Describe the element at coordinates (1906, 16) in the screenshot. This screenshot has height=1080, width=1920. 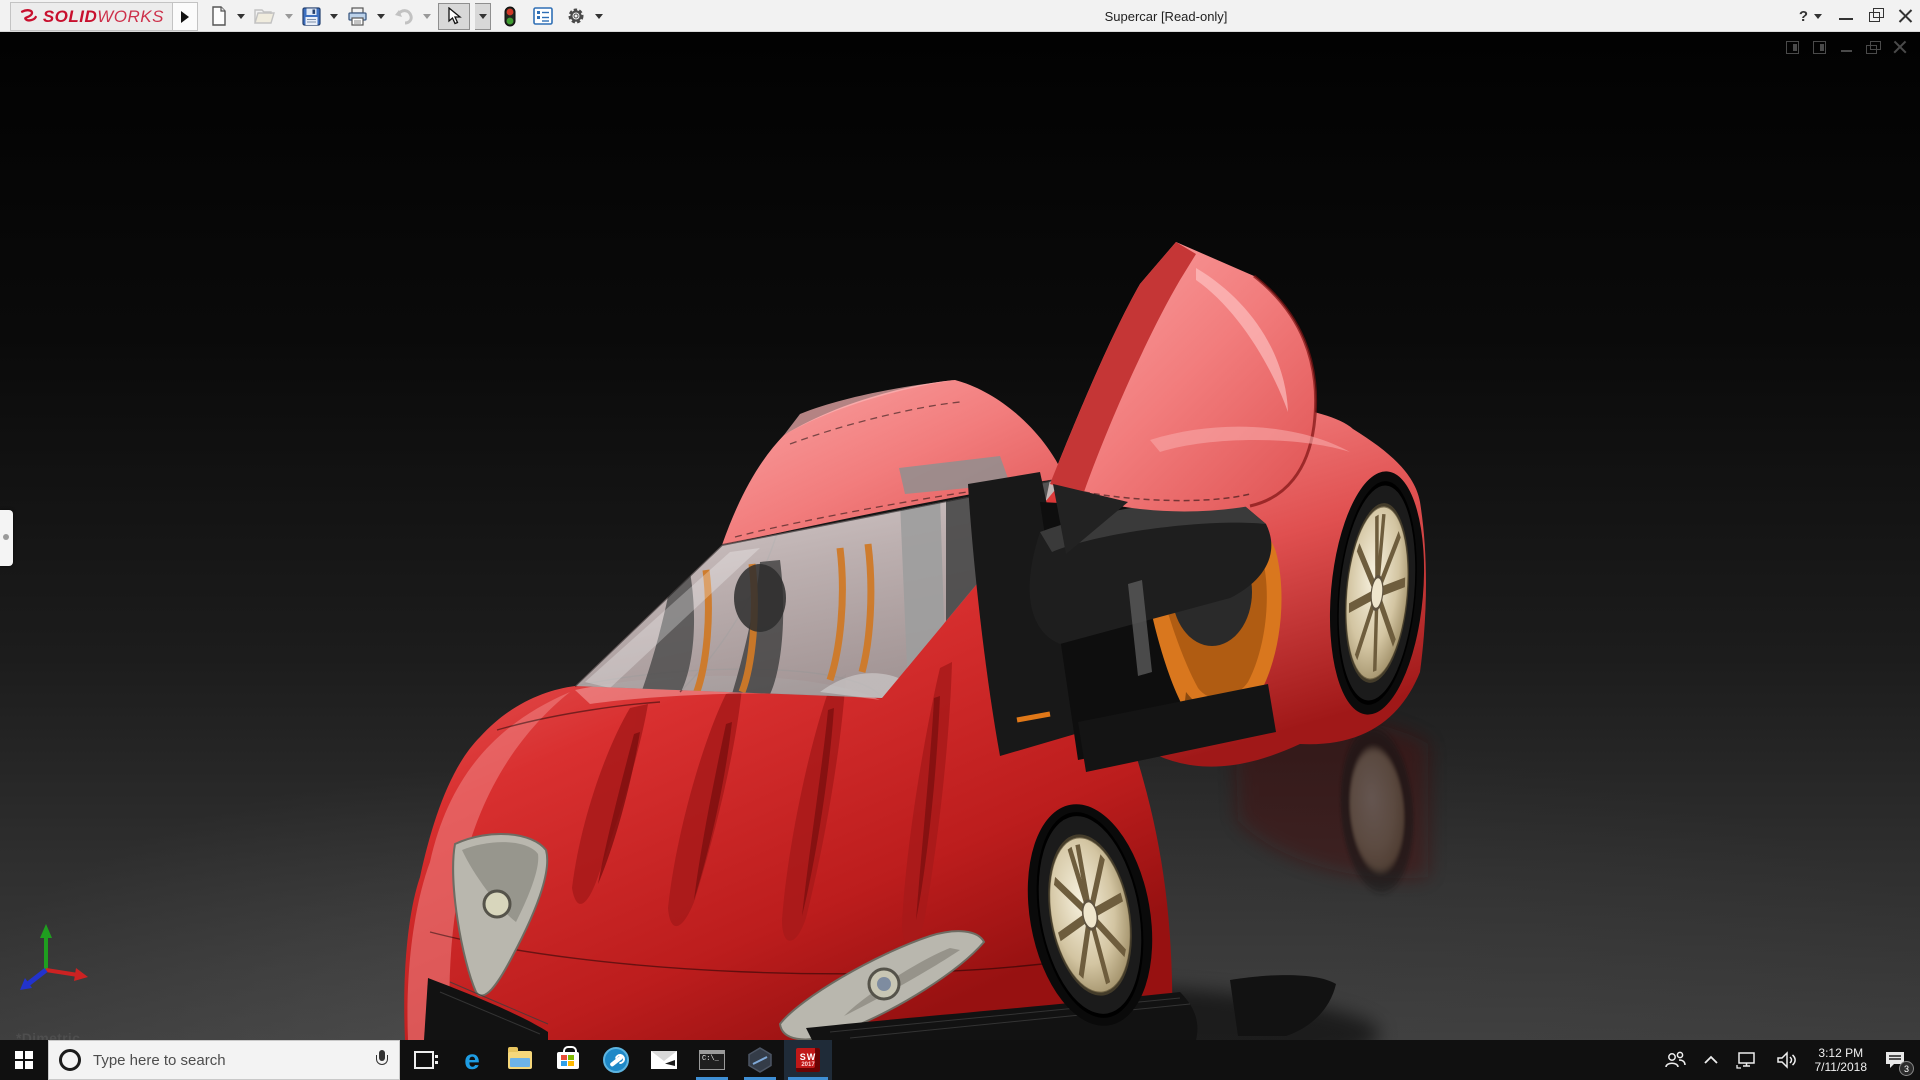
I see `close-button` at that location.